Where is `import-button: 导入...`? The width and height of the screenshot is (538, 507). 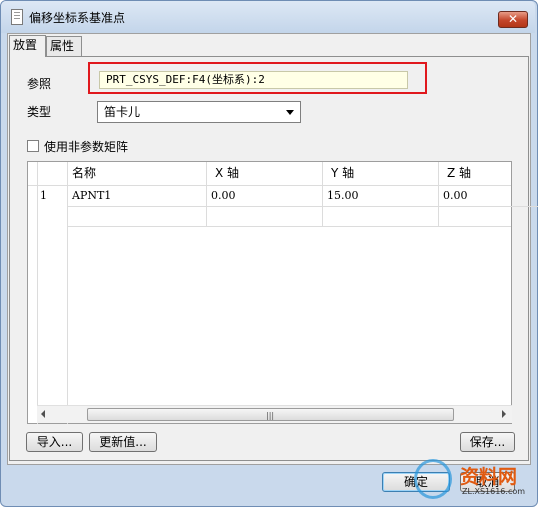 import-button: 导入... is located at coordinates (54, 442).